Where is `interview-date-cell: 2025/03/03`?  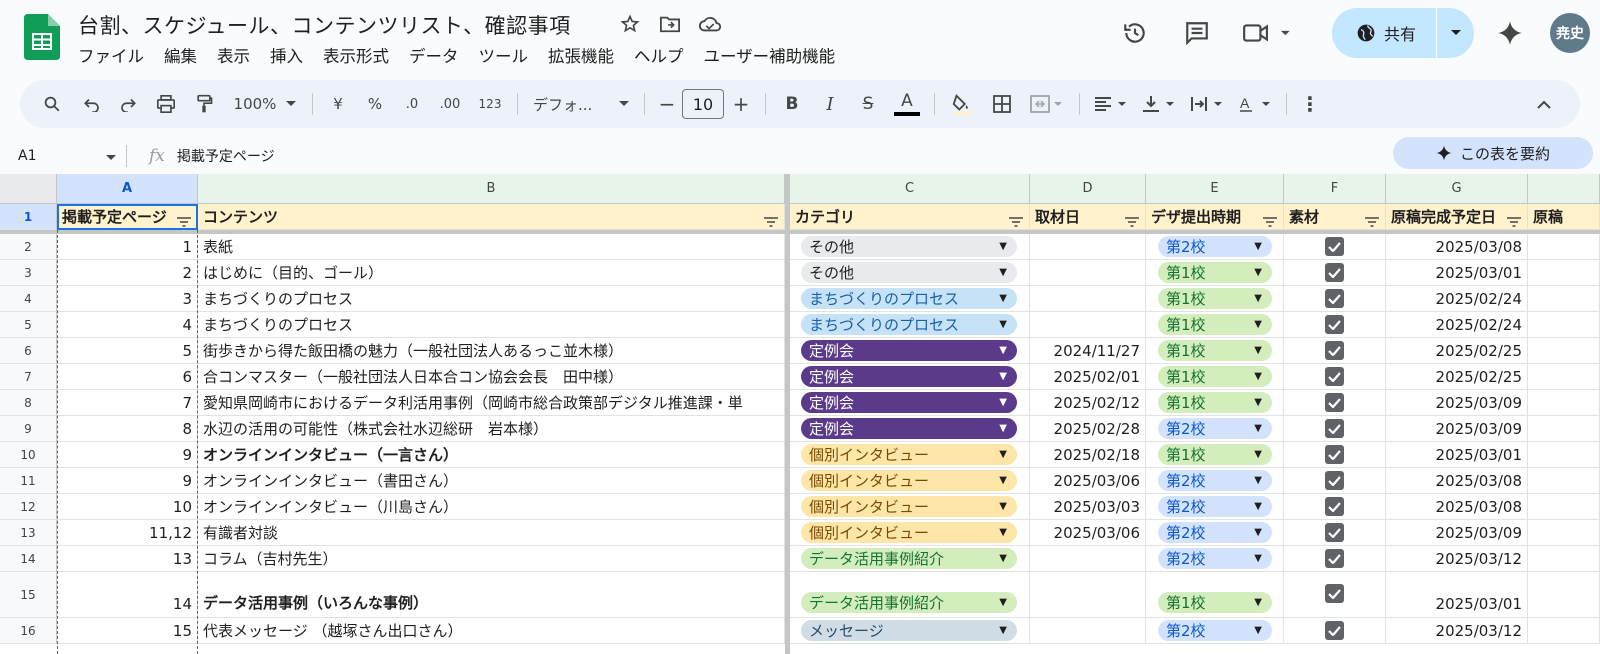
interview-date-cell: 2025/03/03 is located at coordinates (1088, 507).